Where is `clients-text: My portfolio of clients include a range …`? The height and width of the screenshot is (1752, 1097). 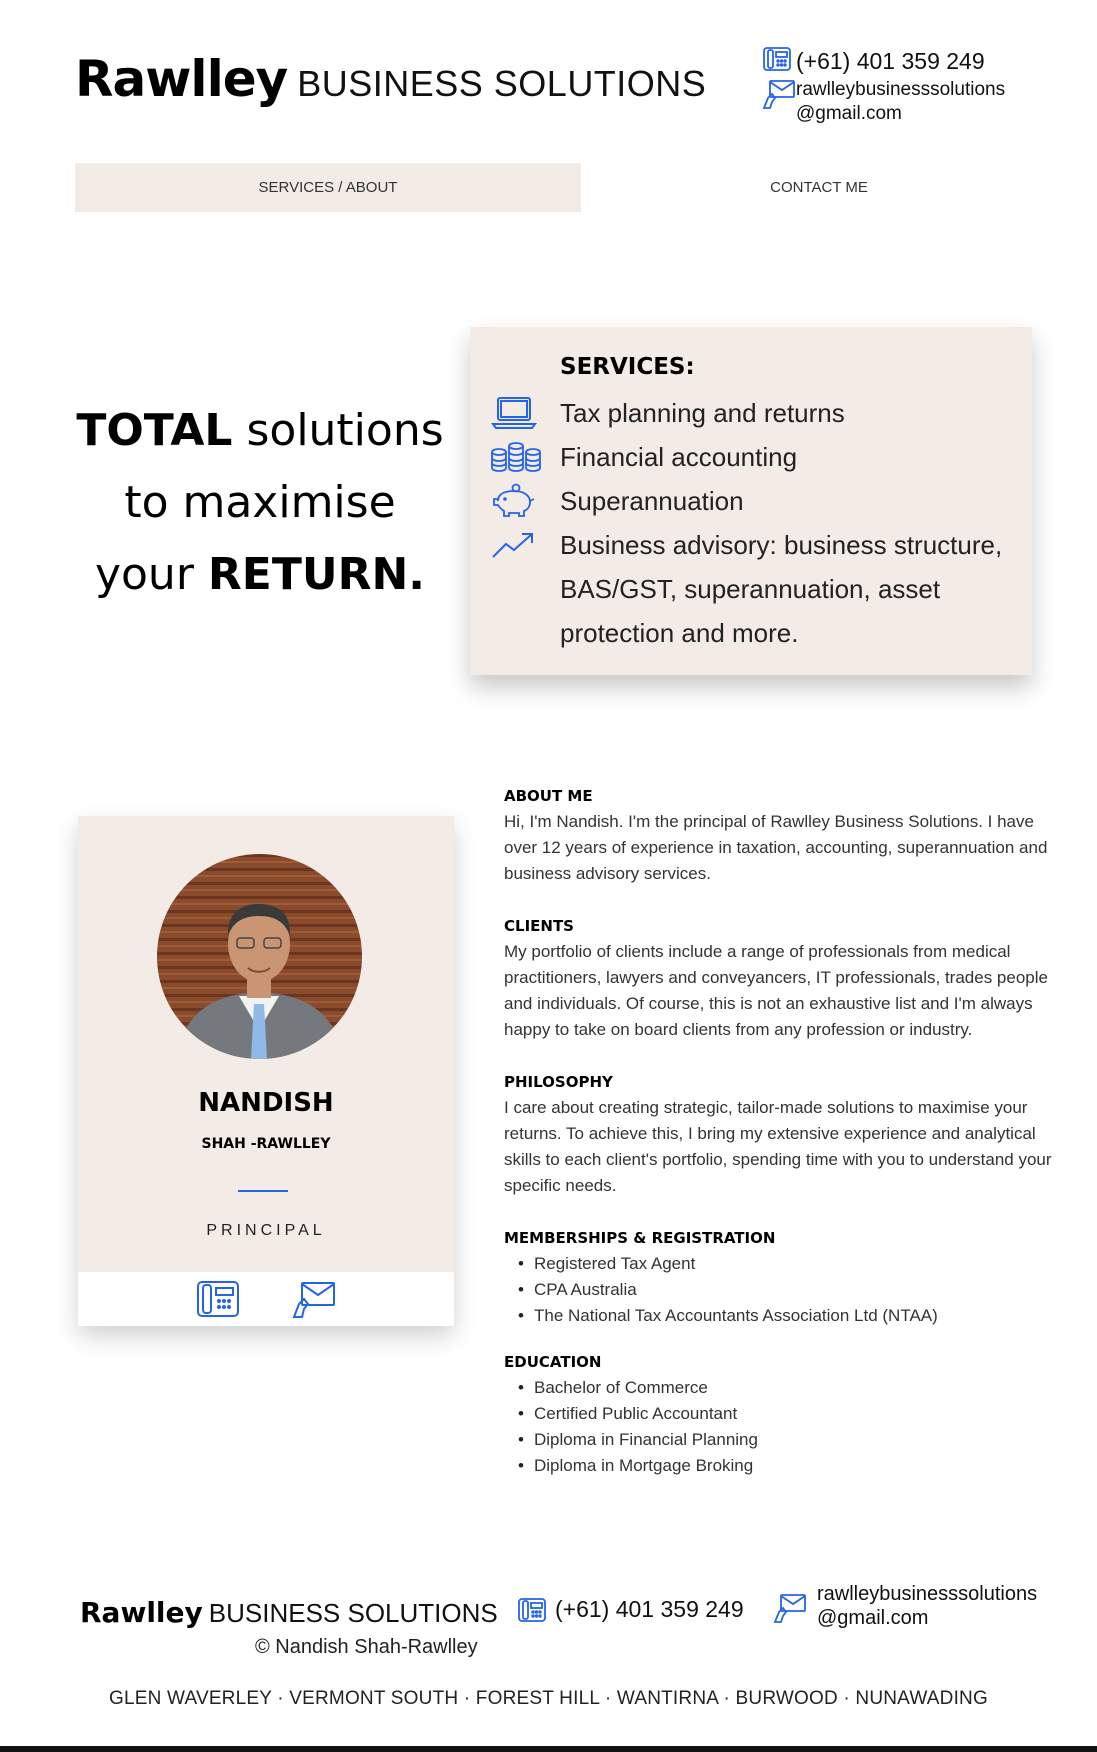 clients-text: My portfolio of clients include a range … is located at coordinates (776, 990).